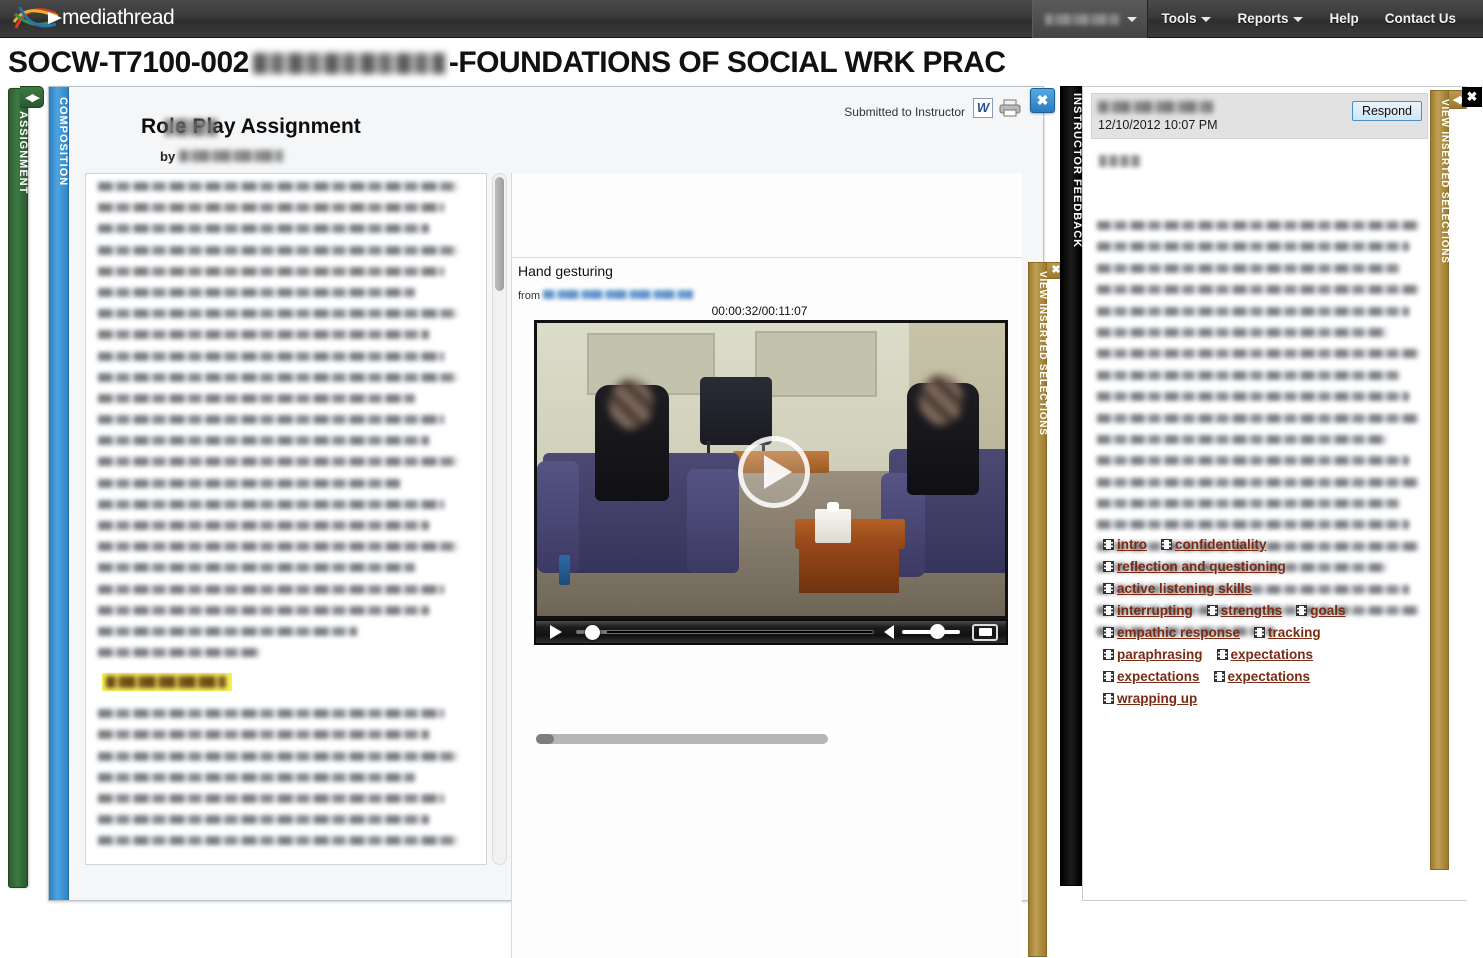 The height and width of the screenshot is (958, 1483). Describe the element at coordinates (983, 108) in the screenshot. I see `word-export-icon: W` at that location.